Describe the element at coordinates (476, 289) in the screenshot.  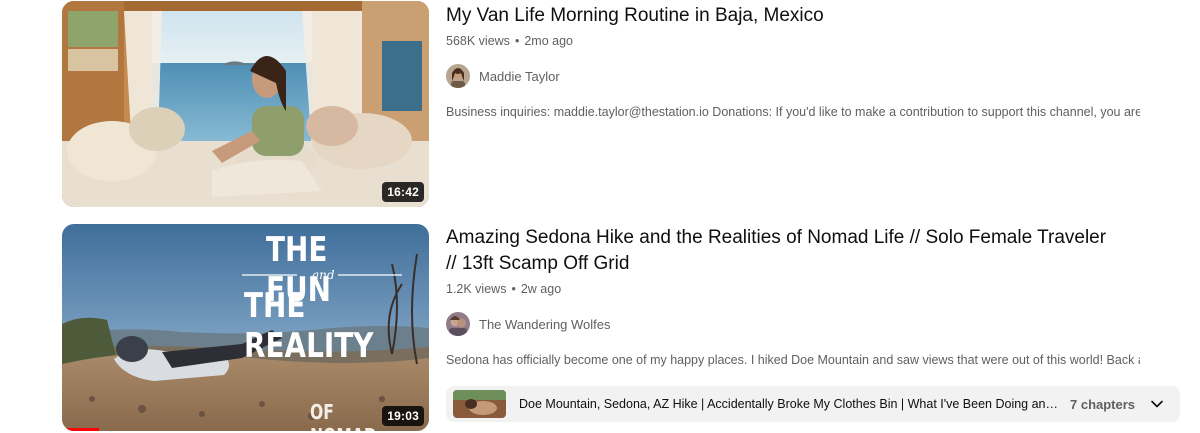
I see `view-count: 1.2K views` at that location.